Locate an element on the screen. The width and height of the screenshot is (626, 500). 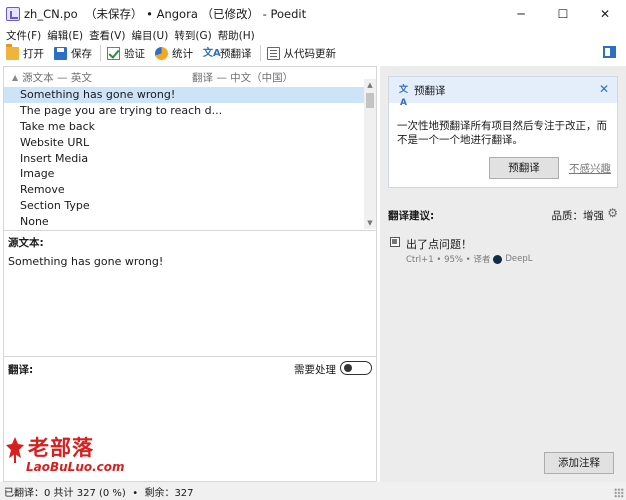
statistics-label: 统计 is located at coordinates (182, 53).